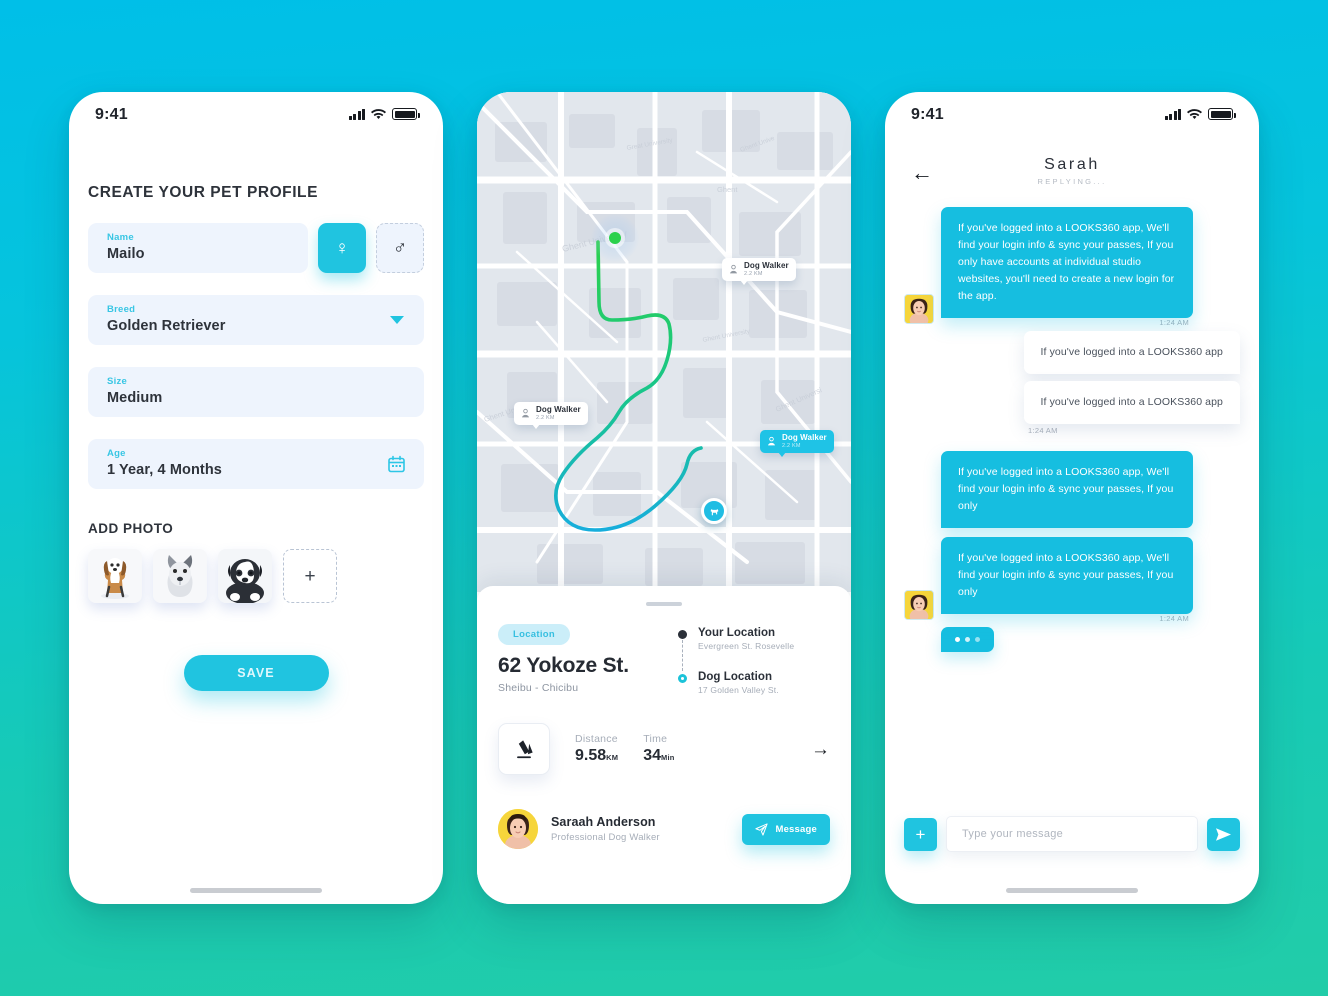 Image resolution: width=1328 pixels, height=996 pixels. Describe the element at coordinates (180, 576) in the screenshot. I see `terrier-dog-photo` at that location.